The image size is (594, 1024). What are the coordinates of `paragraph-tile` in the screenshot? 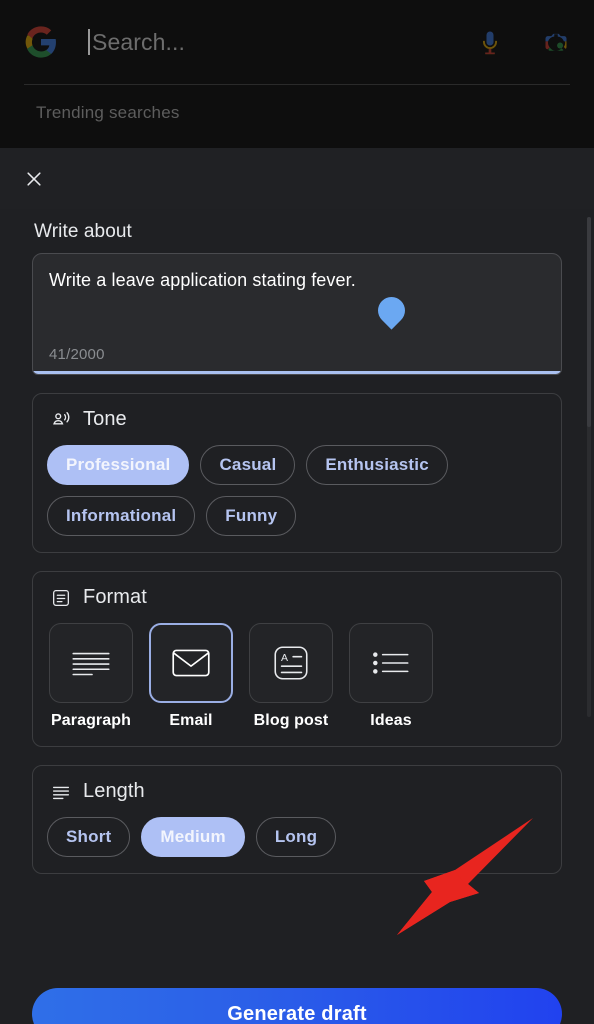 It's located at (91, 663).